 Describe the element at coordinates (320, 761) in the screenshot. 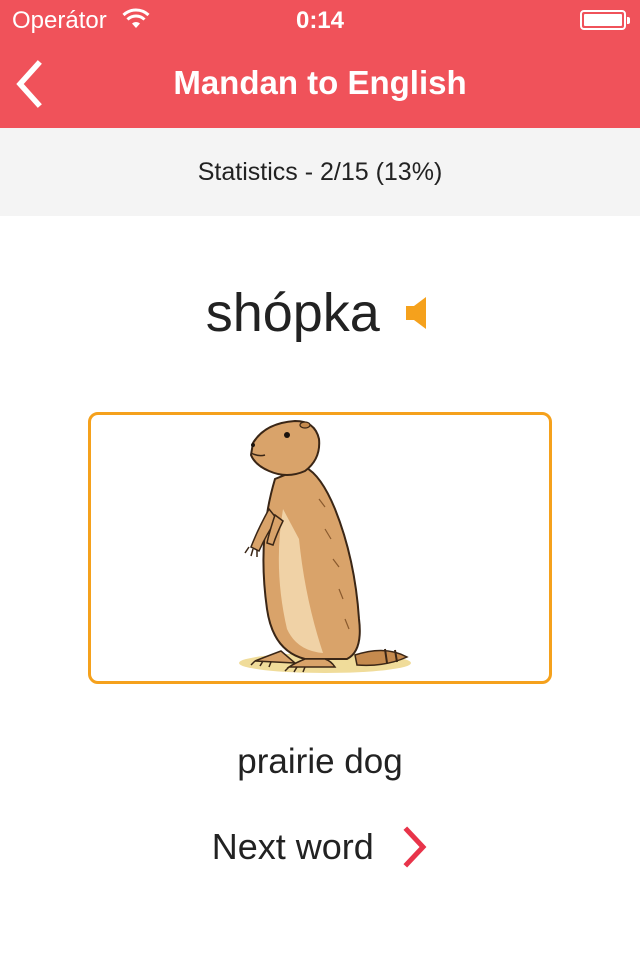

I see `english-answer: prairie dog` at that location.